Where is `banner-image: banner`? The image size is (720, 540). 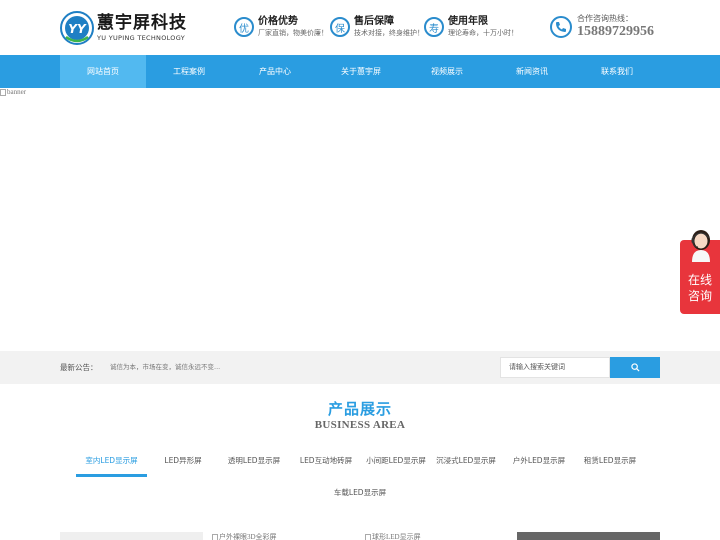
banner-image: banner is located at coordinates (13, 92).